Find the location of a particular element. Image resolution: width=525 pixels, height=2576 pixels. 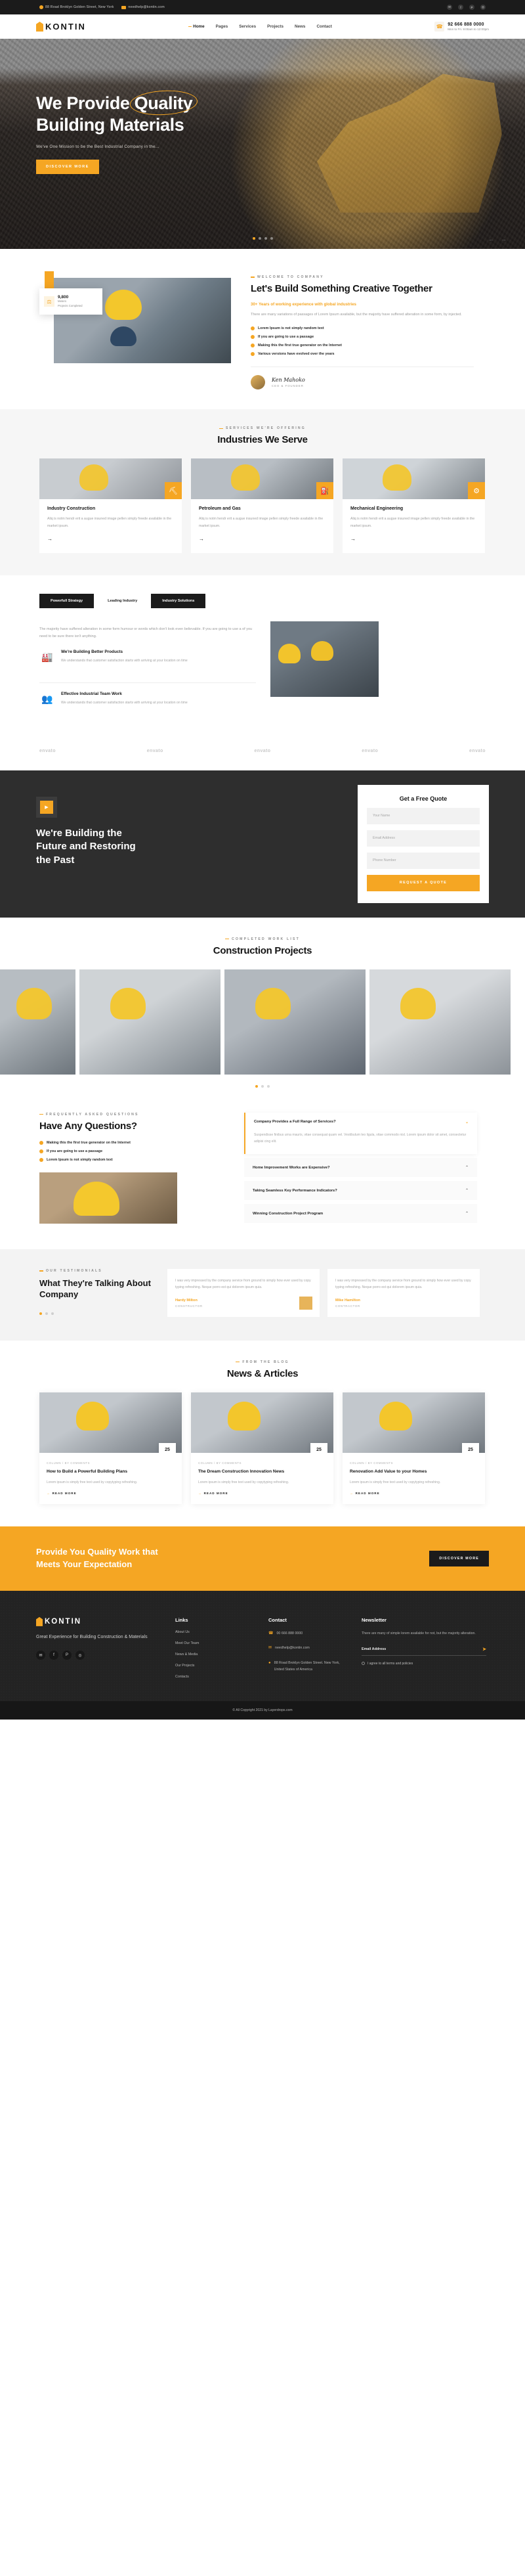

send-icon: ➤ is located at coordinates (484, 1649).